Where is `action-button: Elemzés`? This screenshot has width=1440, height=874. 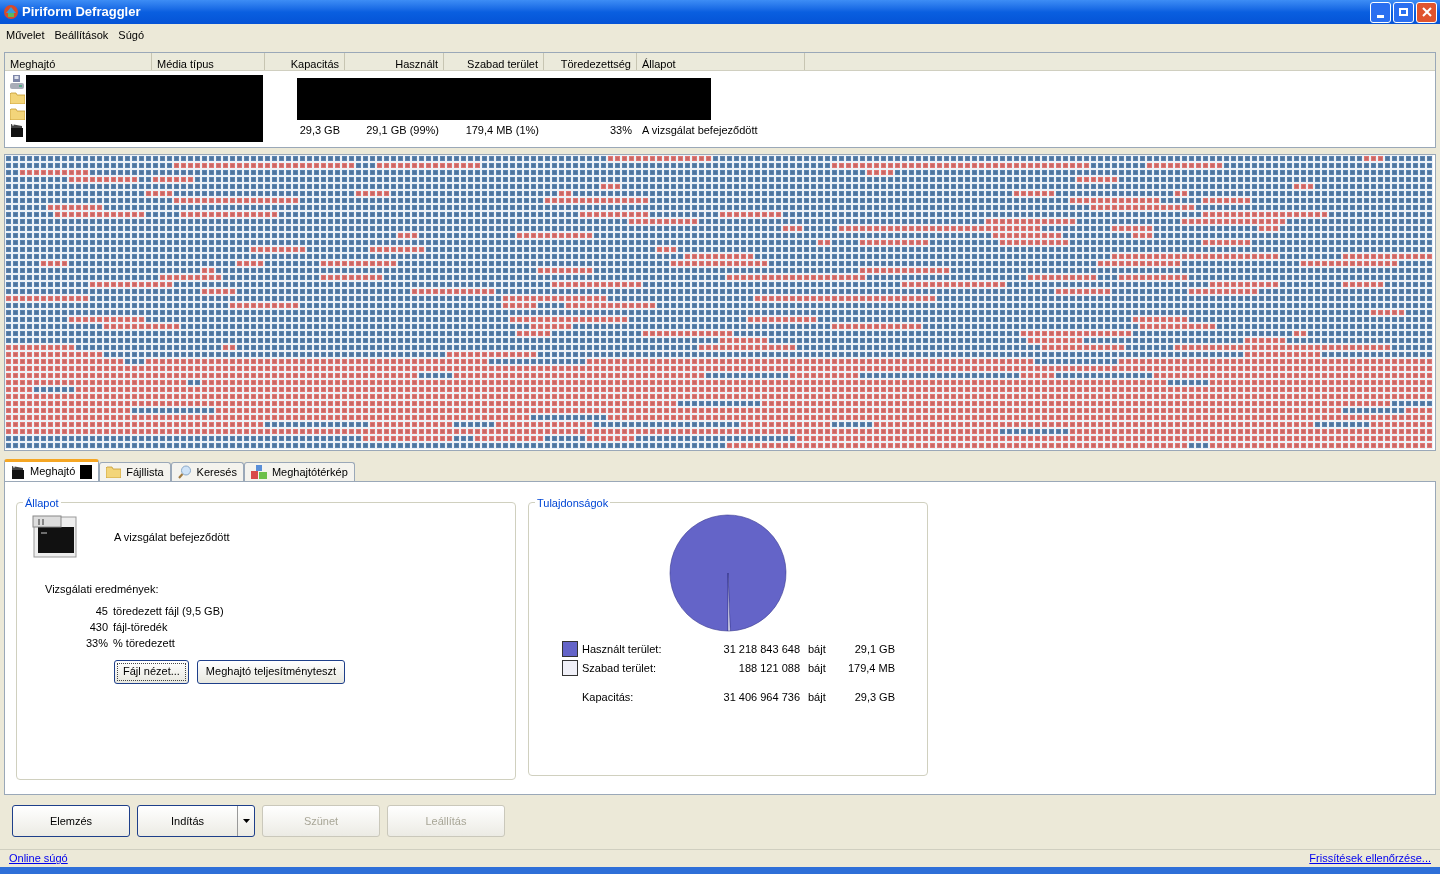
action-button: Elemzés is located at coordinates (71, 821).